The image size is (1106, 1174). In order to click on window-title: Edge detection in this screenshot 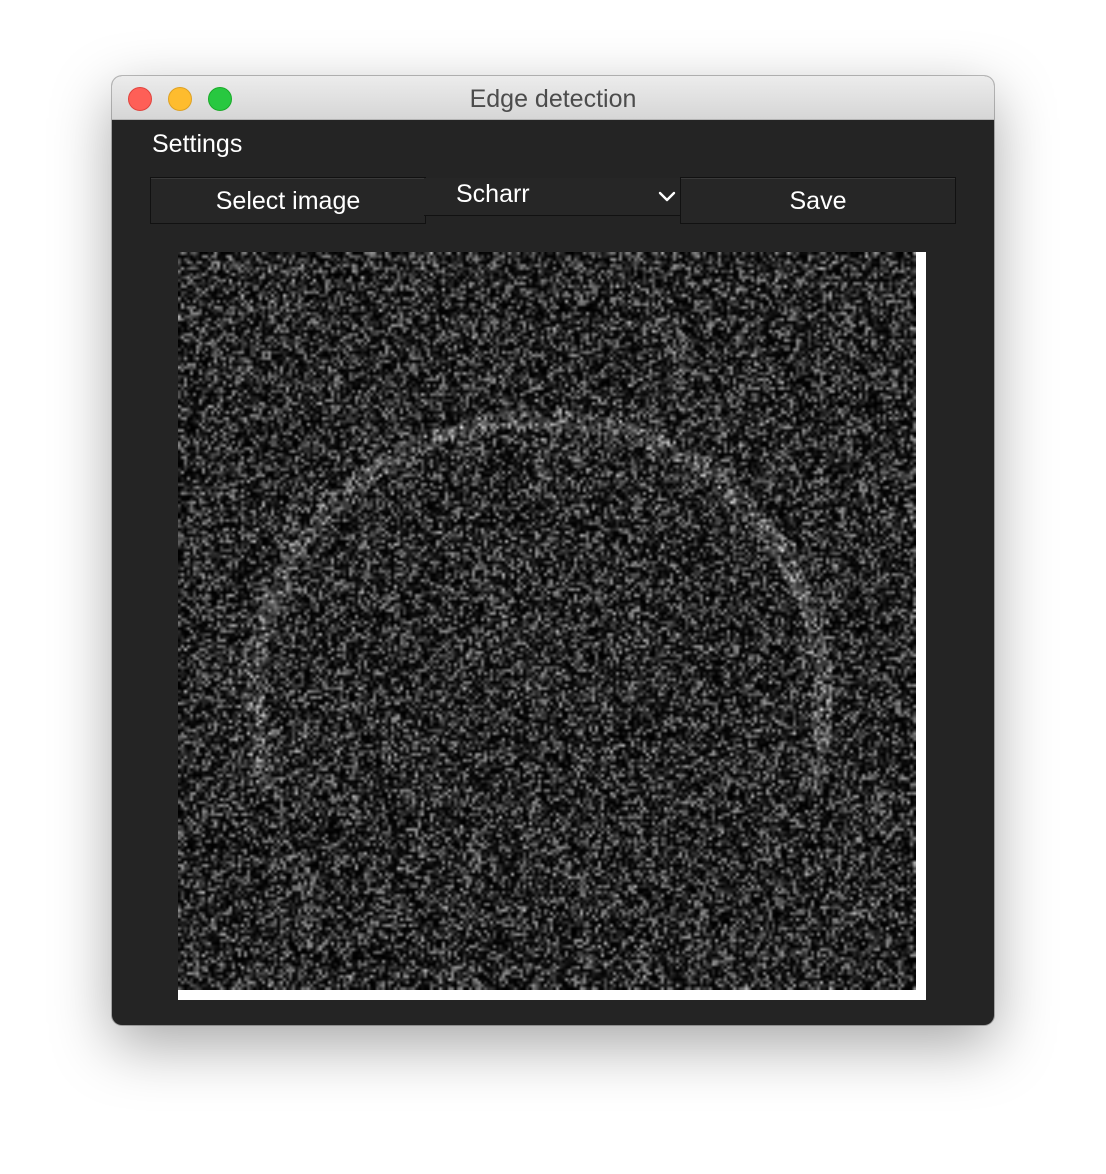, I will do `click(553, 99)`.